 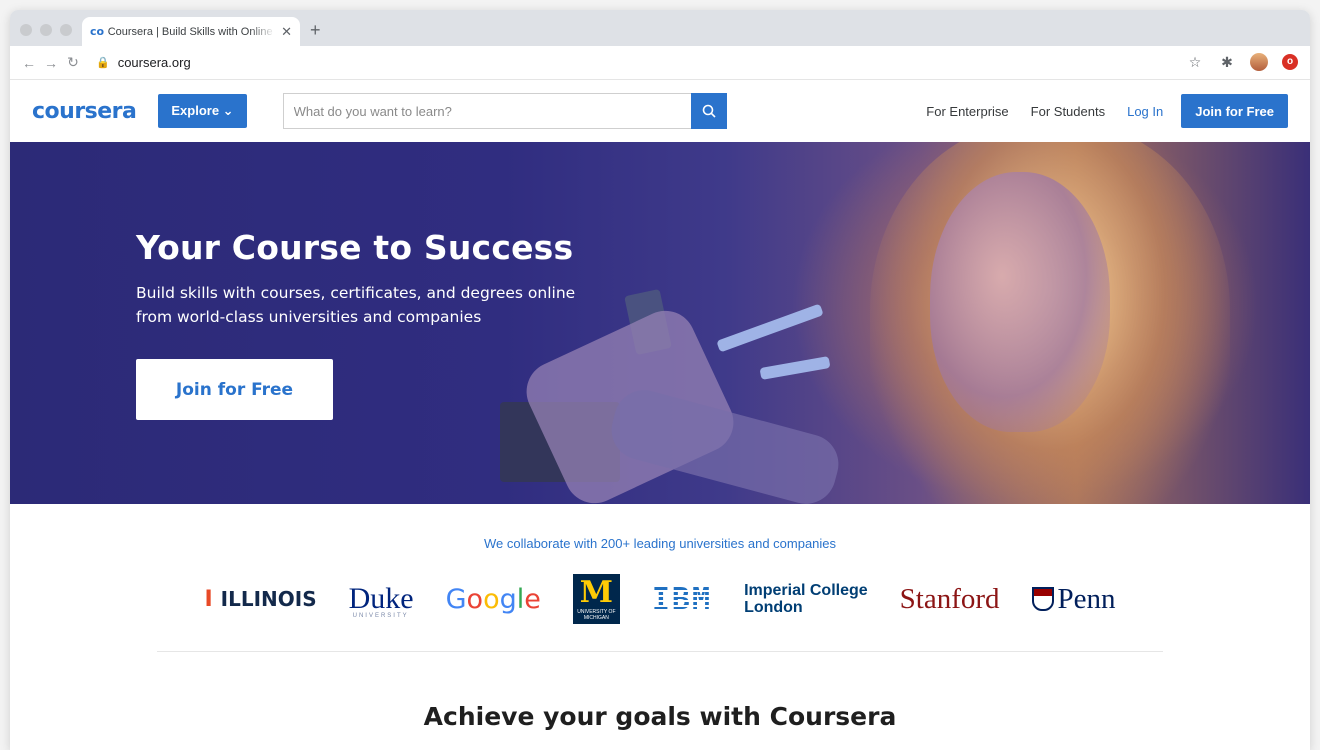 I want to click on window-controls, so click(x=46, y=30).